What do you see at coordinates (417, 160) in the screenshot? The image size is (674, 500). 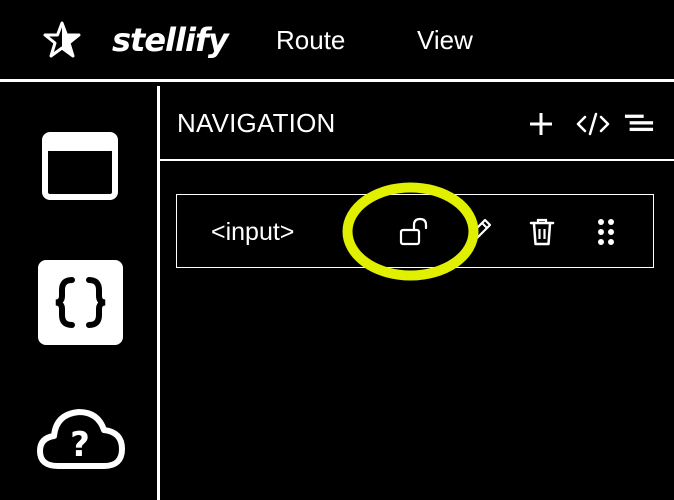 I see `panel-divider` at bounding box center [417, 160].